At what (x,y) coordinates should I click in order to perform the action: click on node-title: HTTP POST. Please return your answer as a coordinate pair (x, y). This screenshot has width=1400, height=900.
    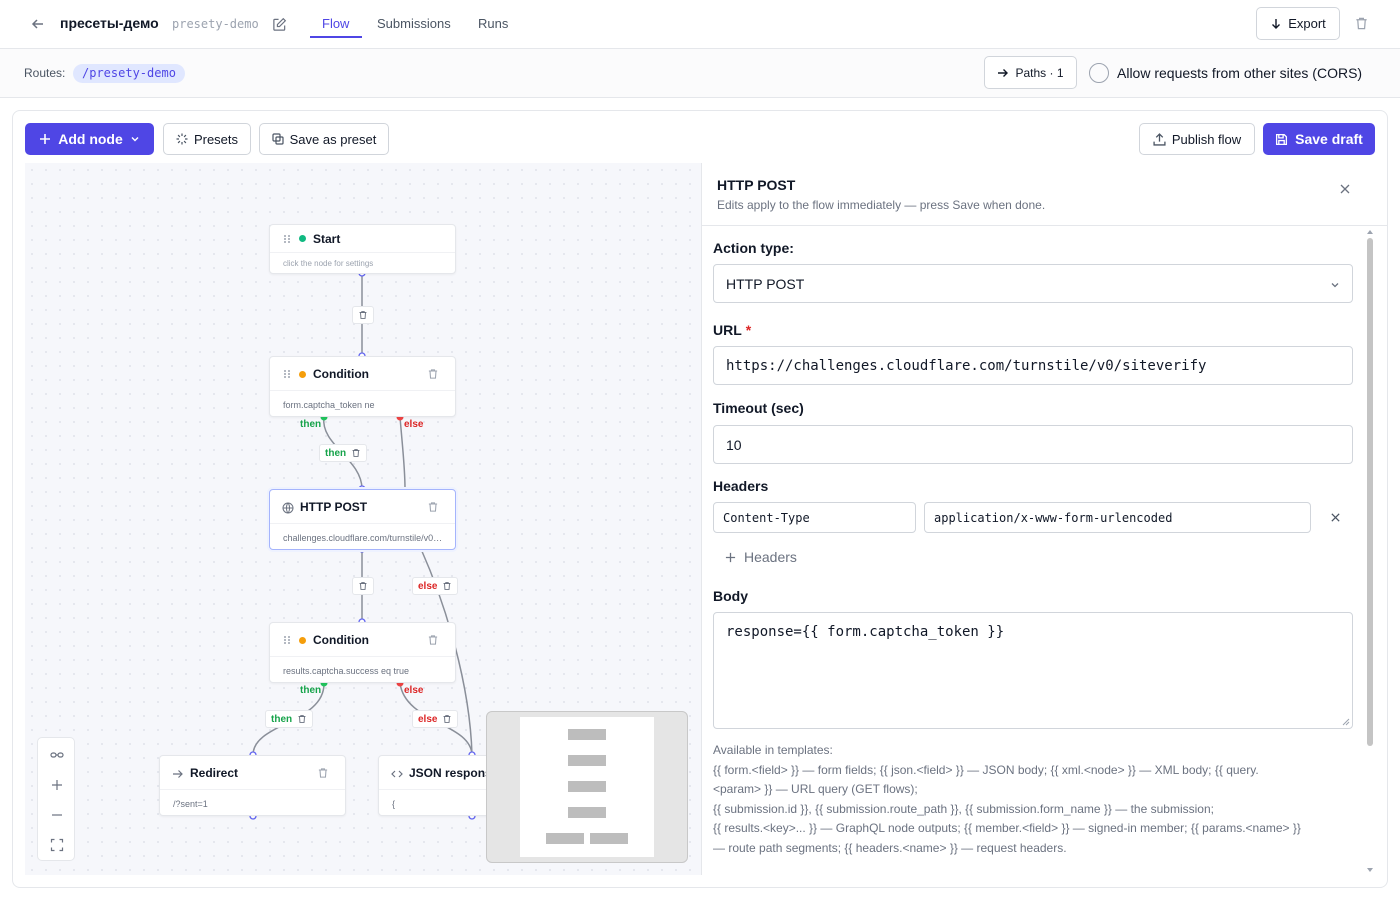
    Looking at the image, I should click on (334, 507).